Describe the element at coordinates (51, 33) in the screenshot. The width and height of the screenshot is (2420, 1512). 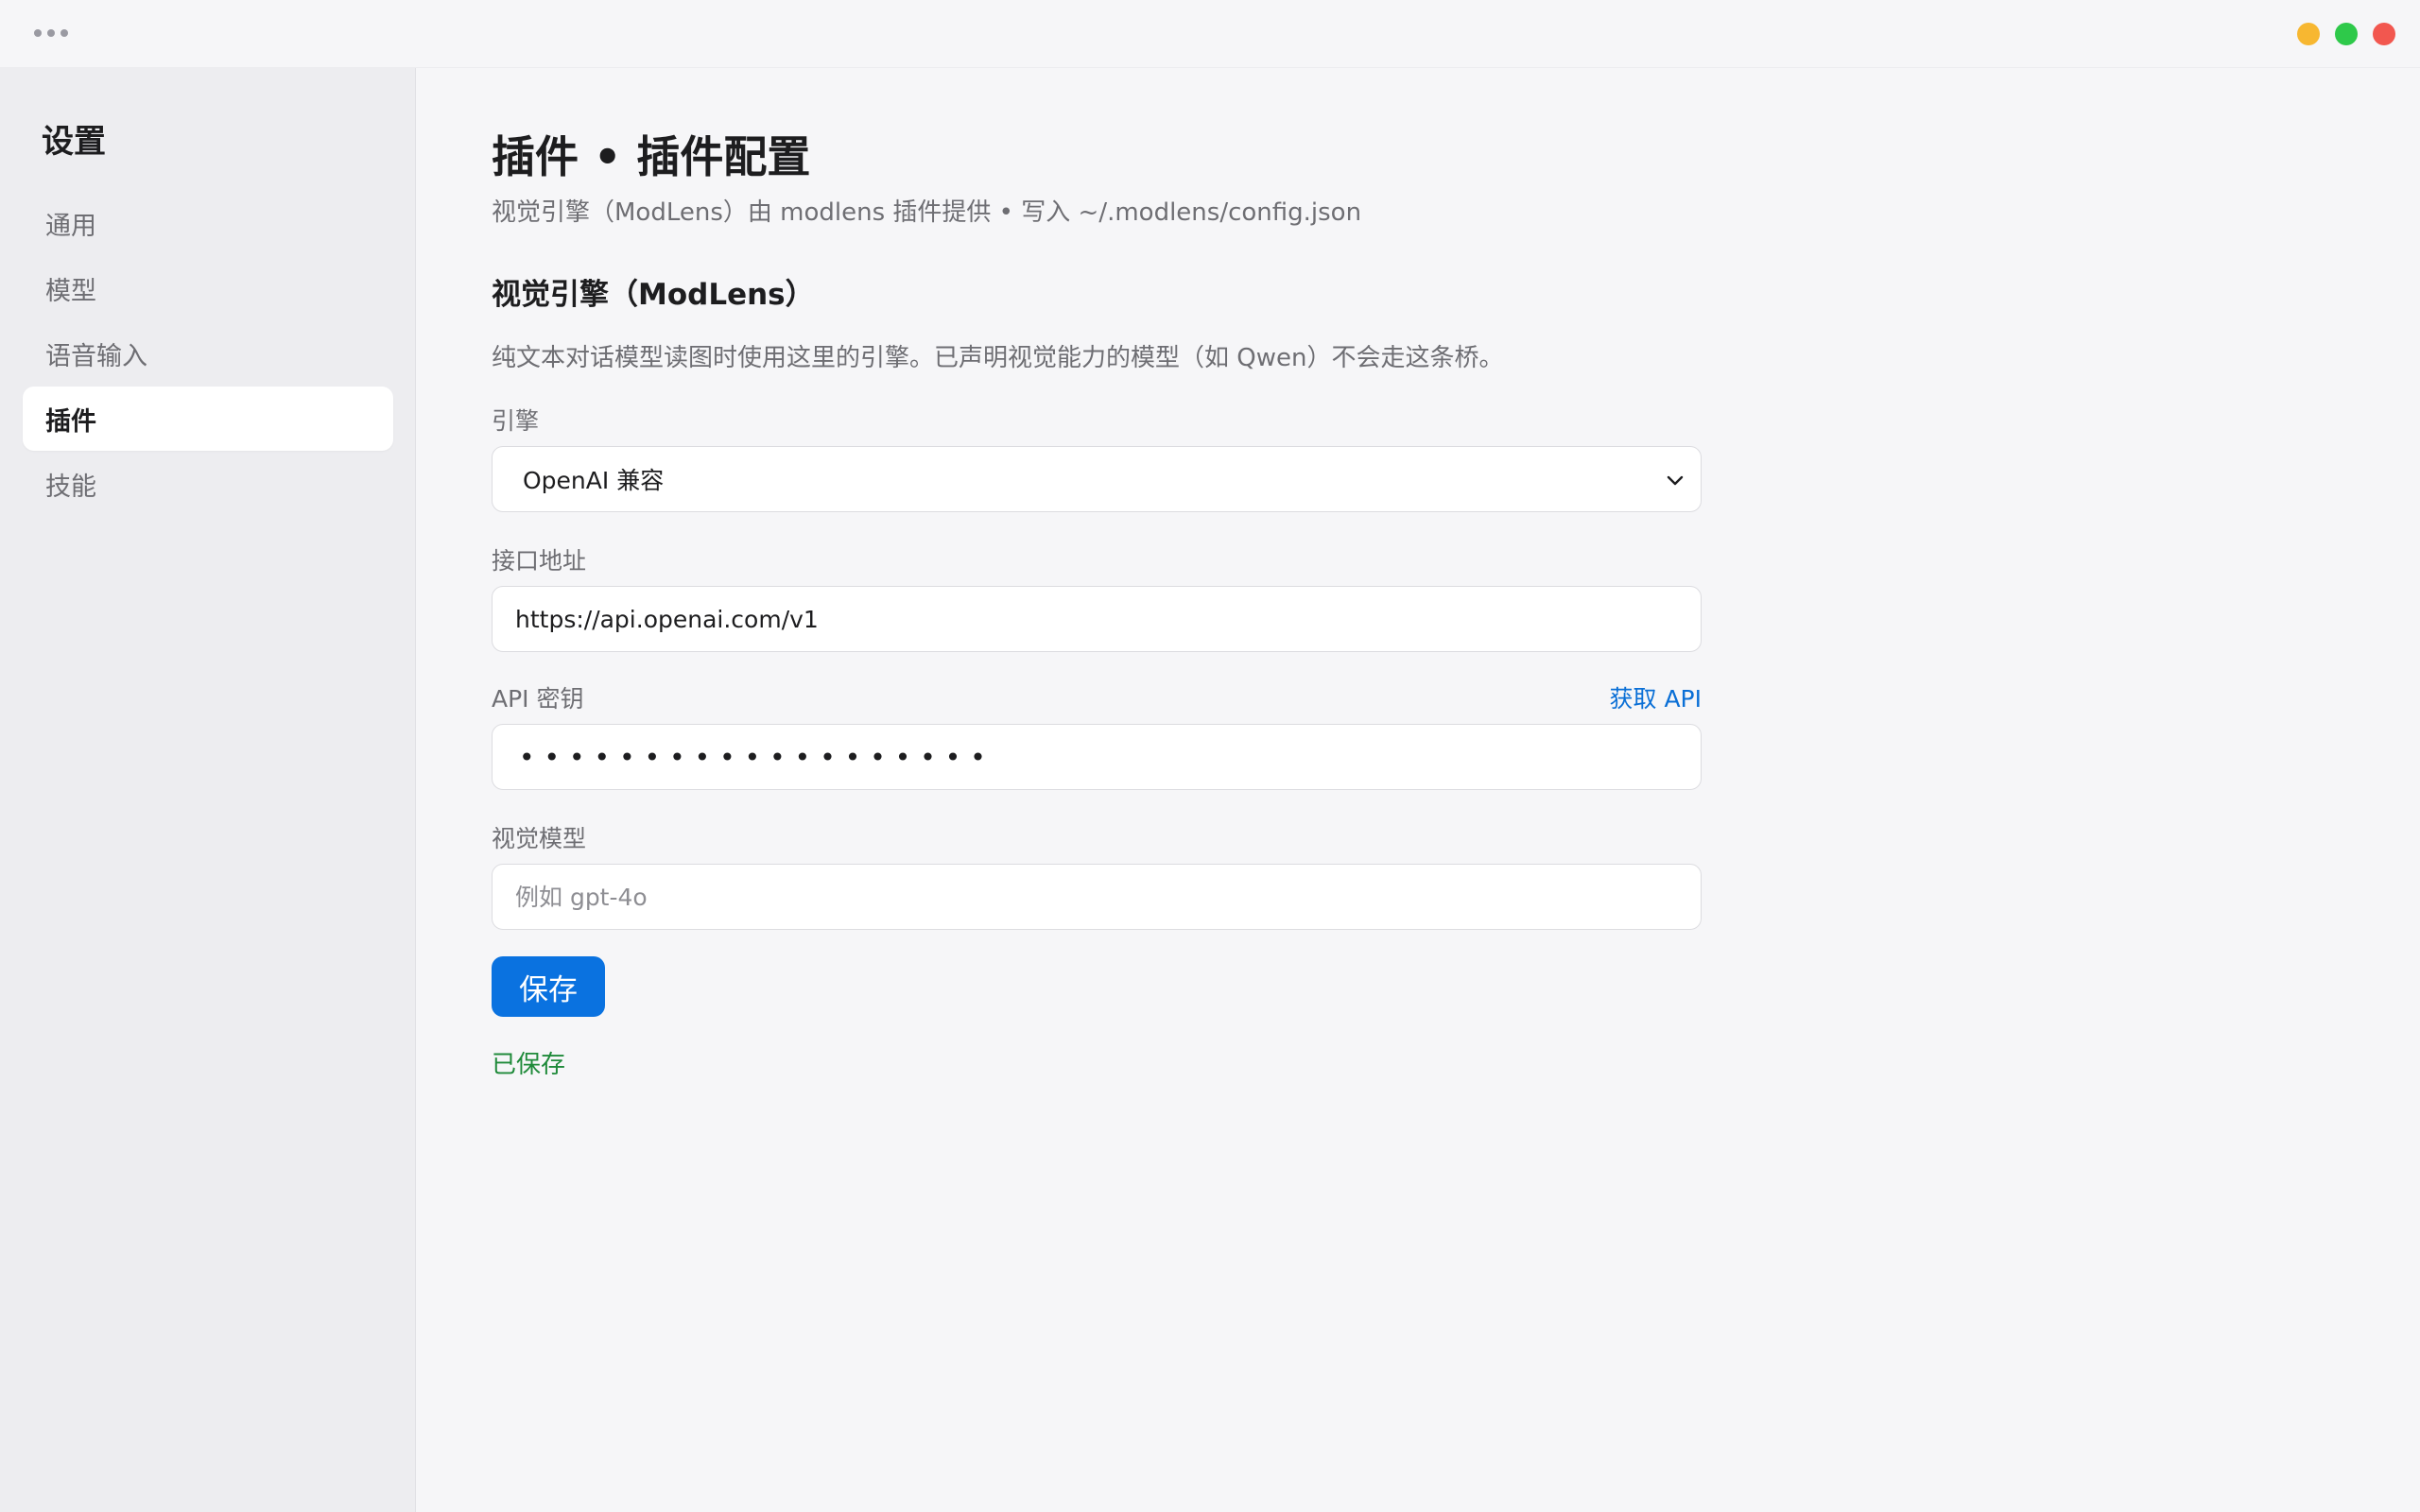
I see `more-icon` at that location.